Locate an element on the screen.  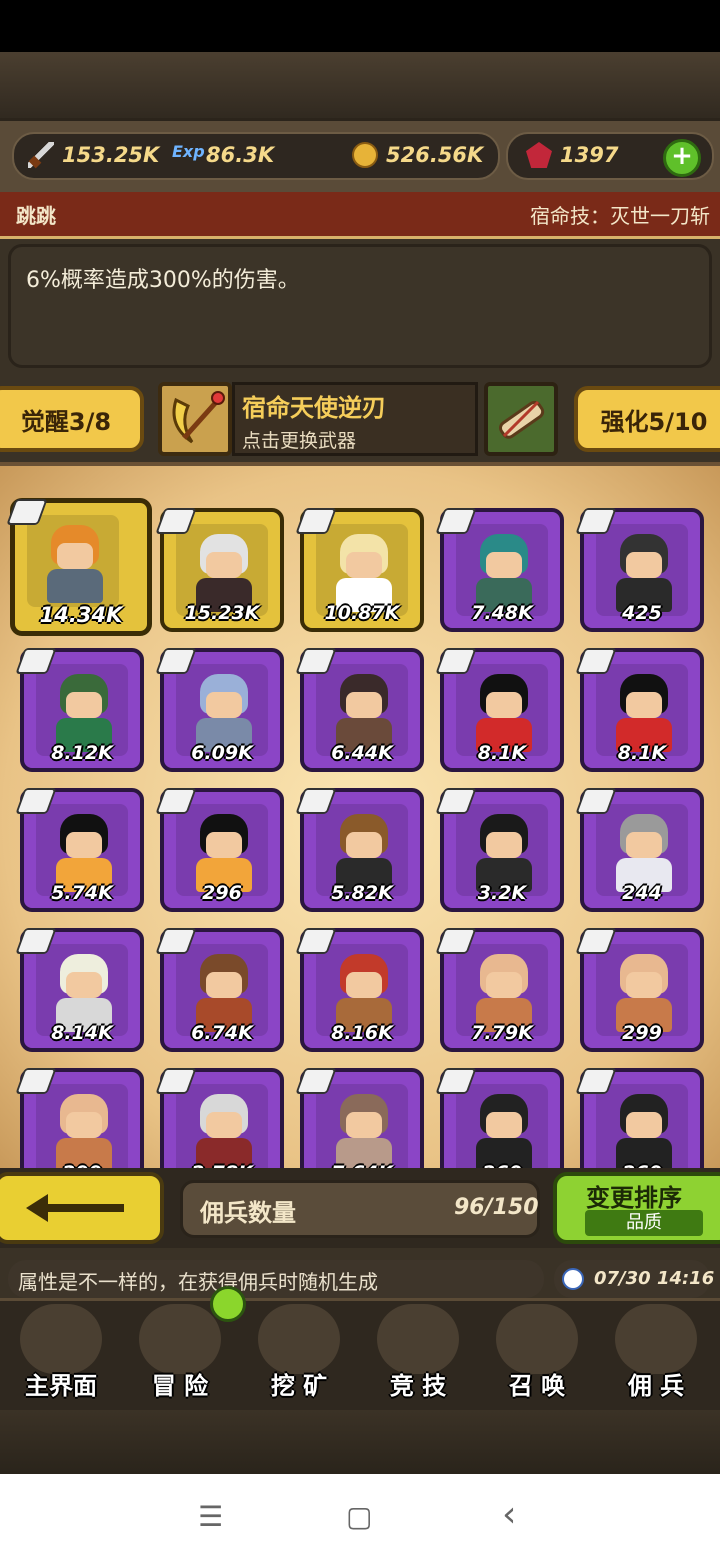
mercenary-card: 10.87K is located at coordinates (359, 570).